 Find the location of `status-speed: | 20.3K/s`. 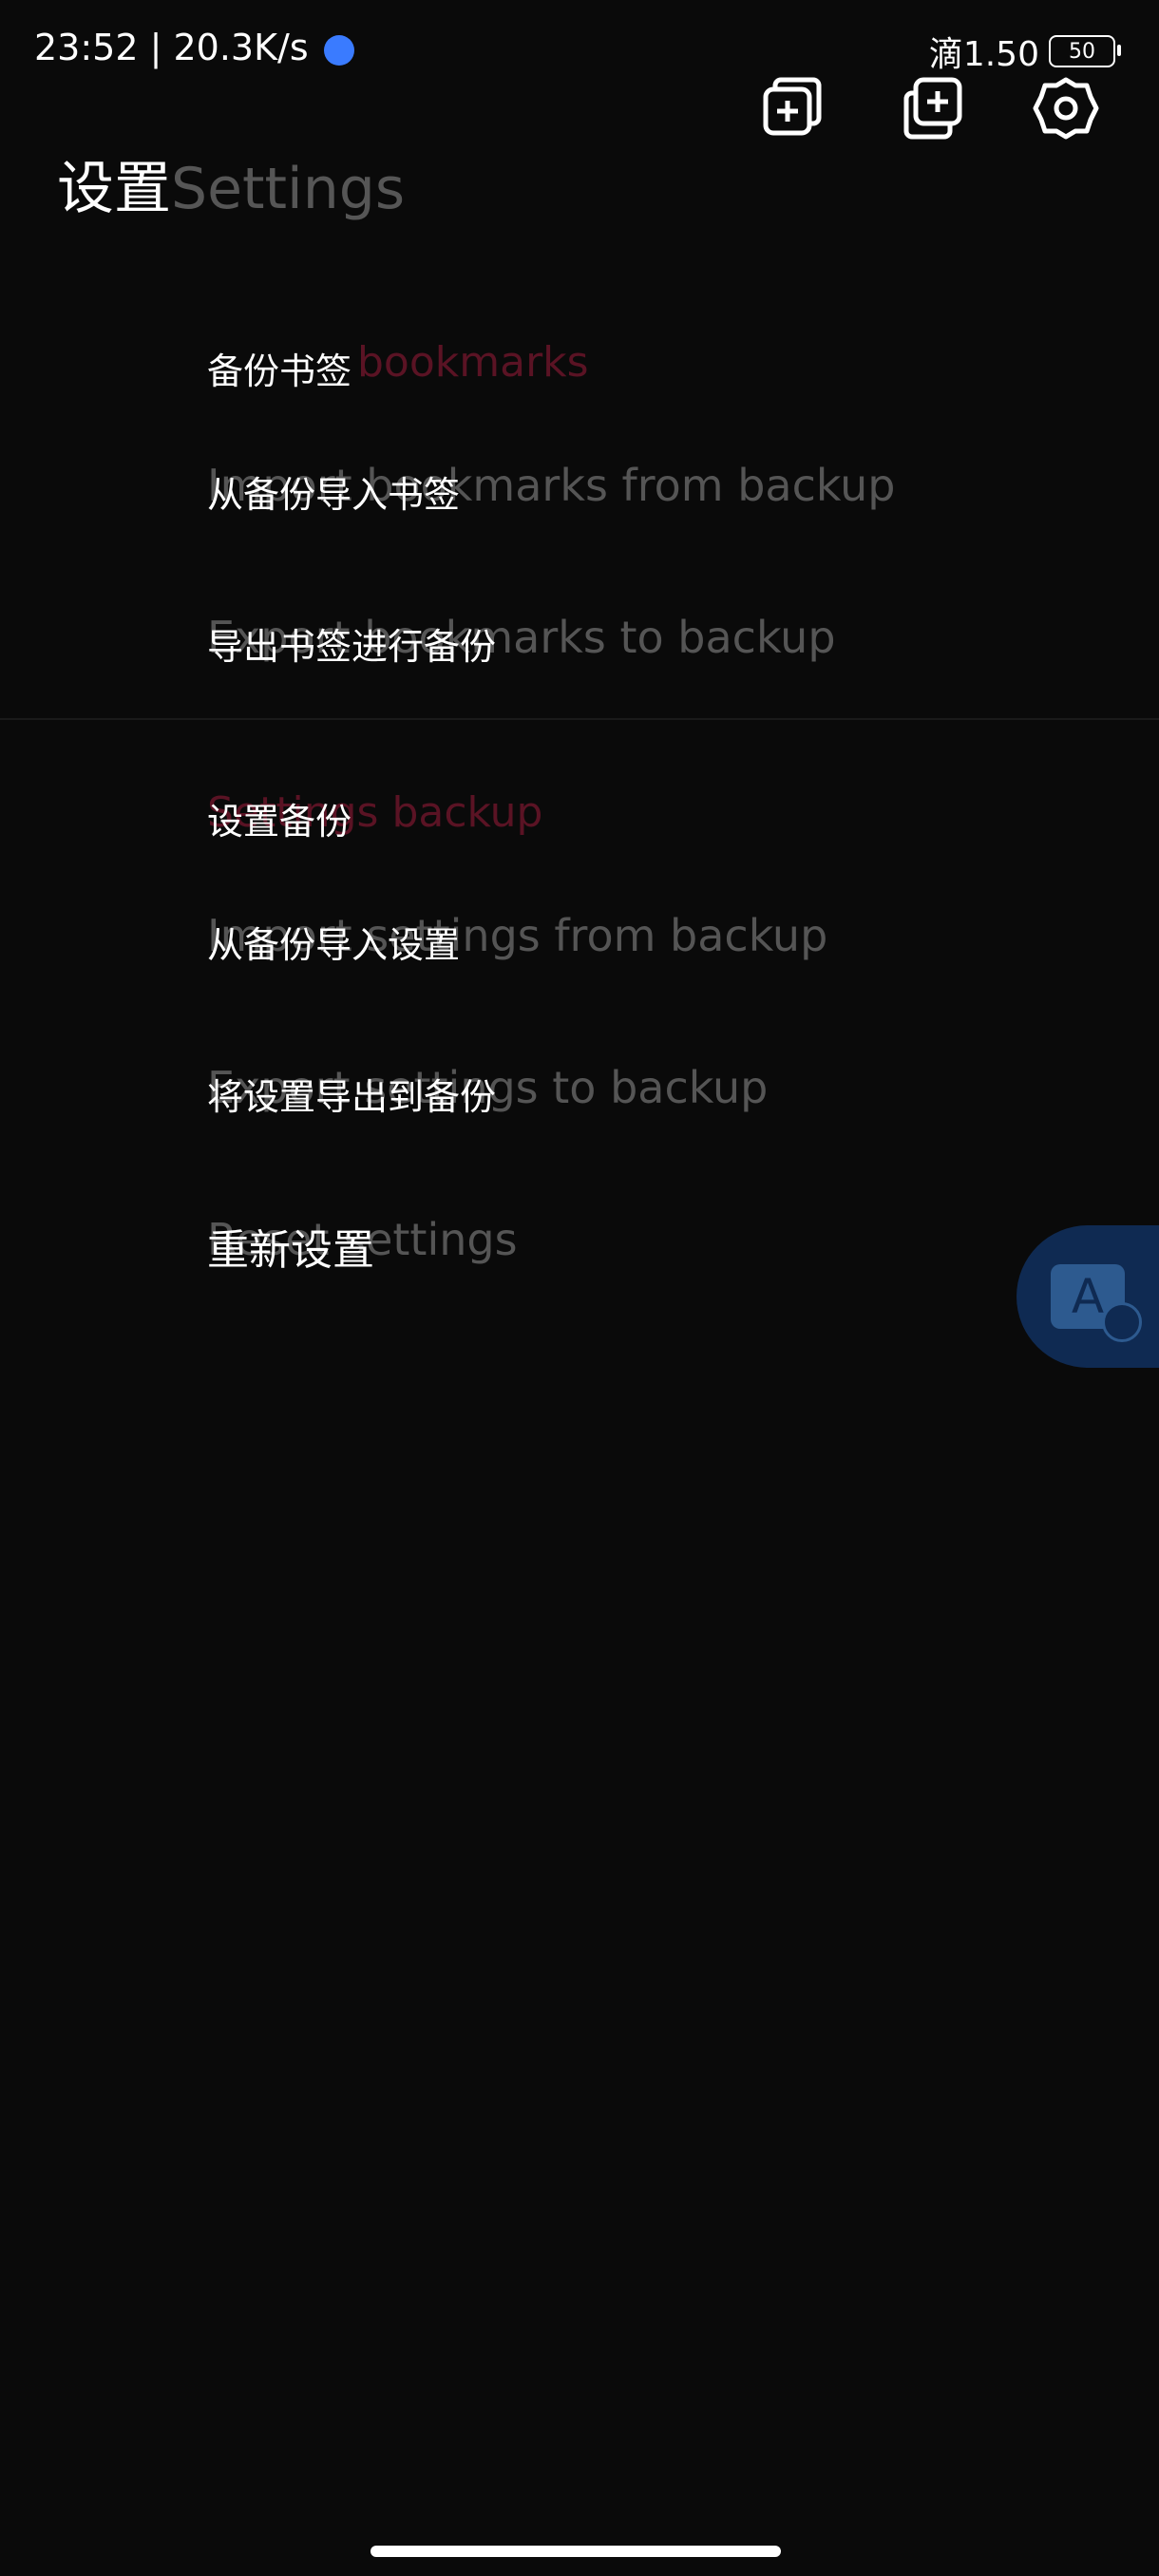

status-speed: | 20.3K/s is located at coordinates (229, 47).